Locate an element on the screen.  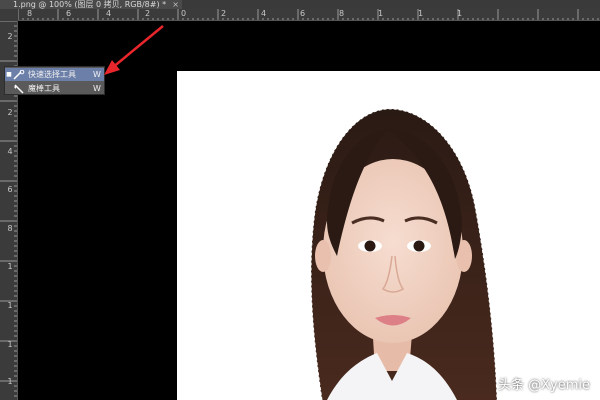
magic-wand-icon is located at coordinates (19, 88).